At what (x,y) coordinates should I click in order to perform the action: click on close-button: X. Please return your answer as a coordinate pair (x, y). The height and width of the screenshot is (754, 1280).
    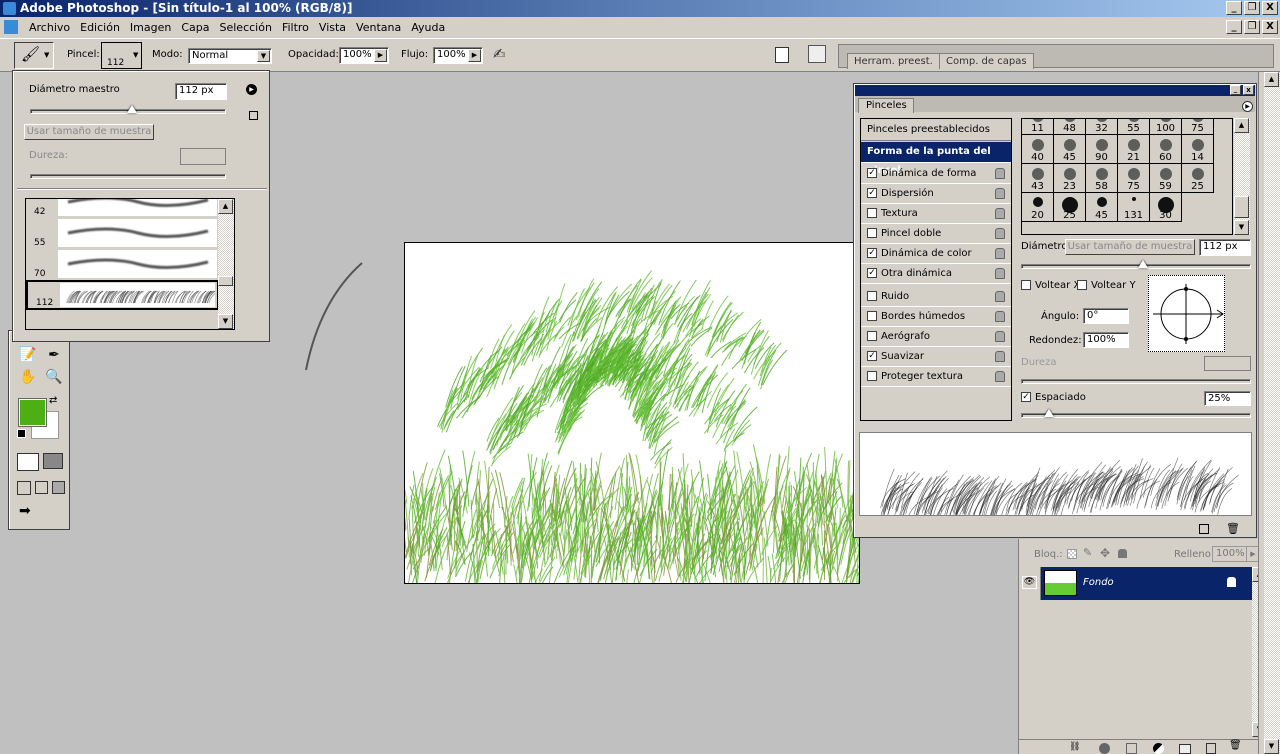
    Looking at the image, I should click on (1270, 8).